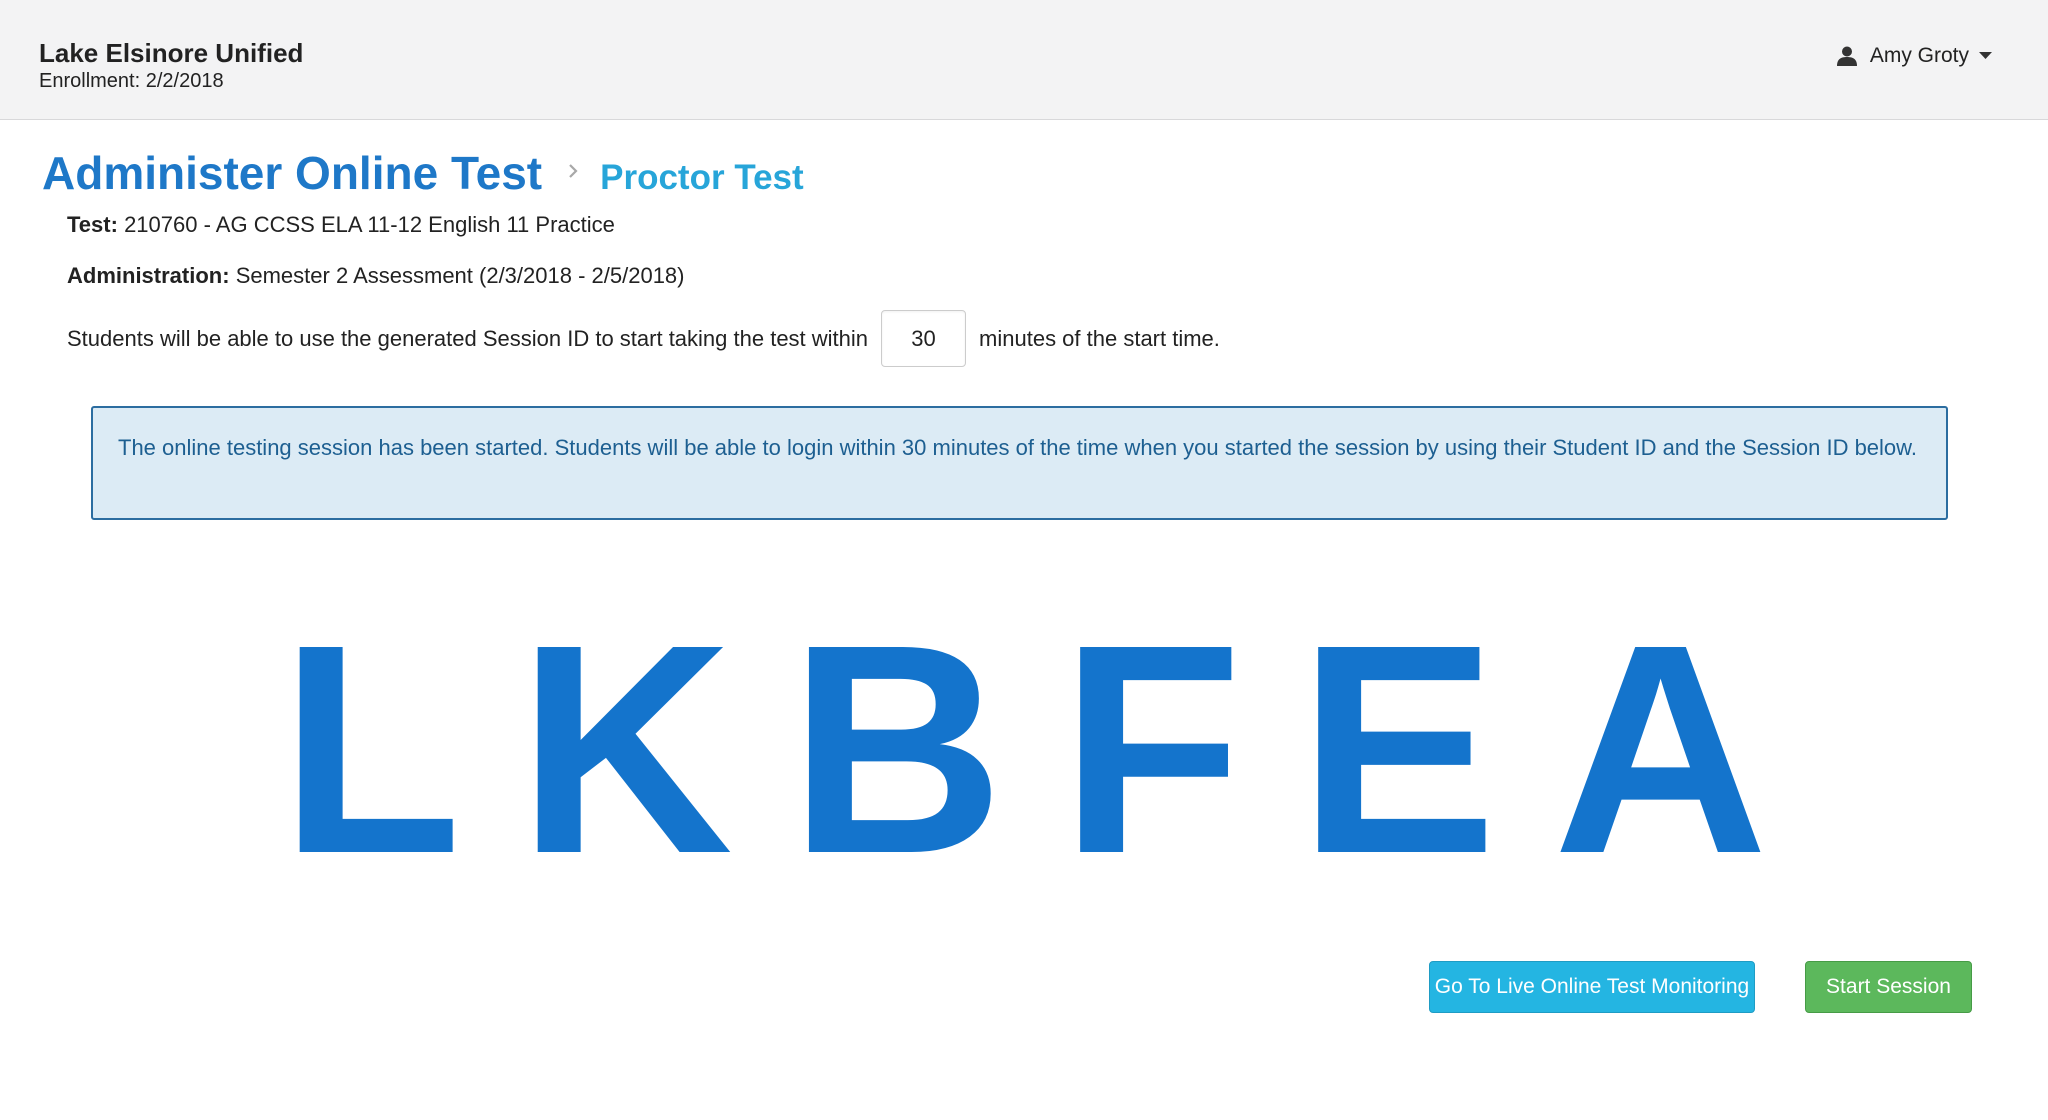 This screenshot has height=1120, width=2048. What do you see at coordinates (924, 338) in the screenshot?
I see `minutes-input` at bounding box center [924, 338].